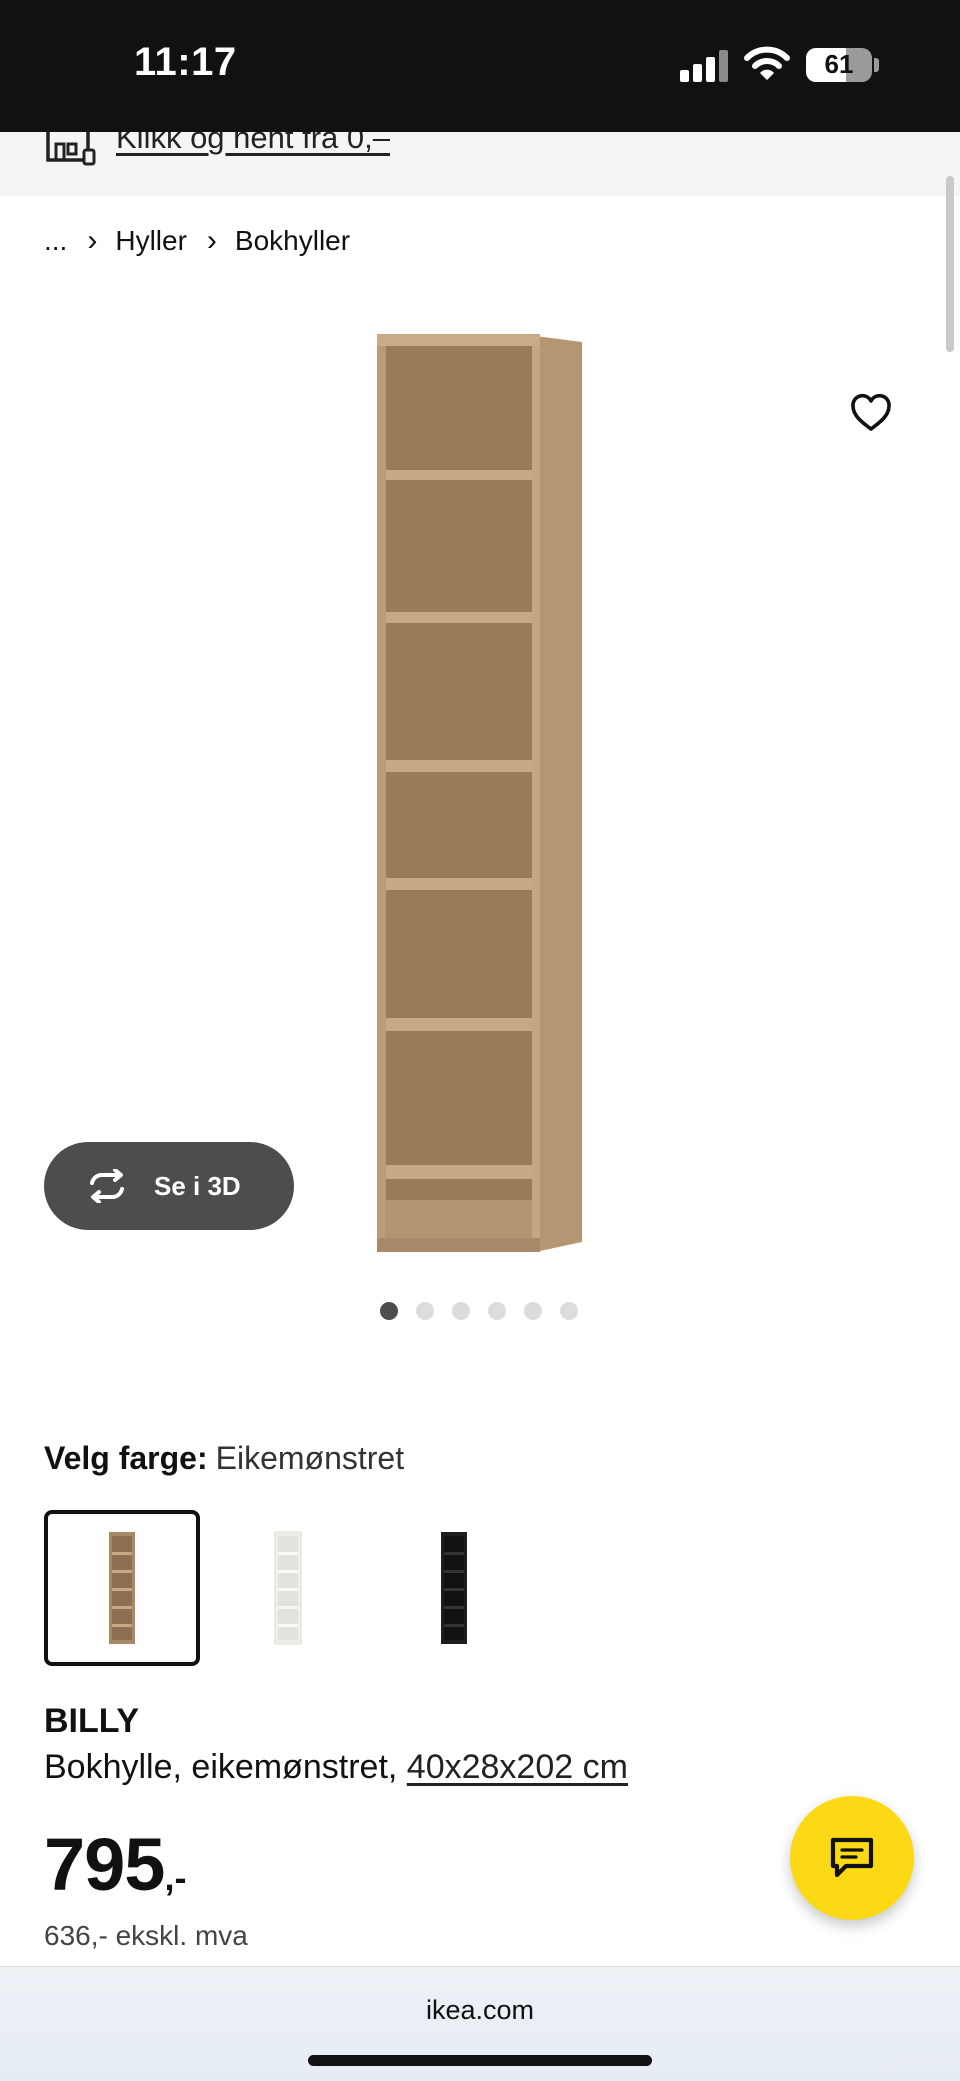 The width and height of the screenshot is (960, 2081). What do you see at coordinates (480, 66) in the screenshot?
I see `status-bar: 11:17 61` at bounding box center [480, 66].